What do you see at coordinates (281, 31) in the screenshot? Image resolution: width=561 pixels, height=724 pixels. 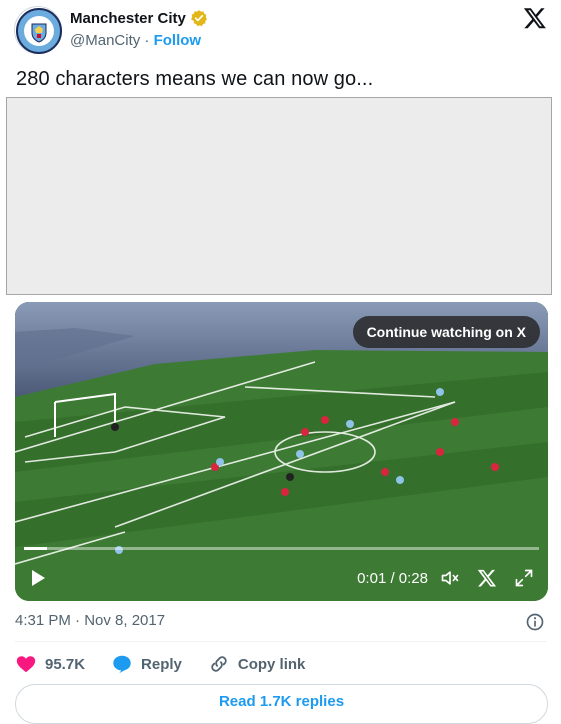 I see `tweet-header: Manchester City @ManCity · Follow` at bounding box center [281, 31].